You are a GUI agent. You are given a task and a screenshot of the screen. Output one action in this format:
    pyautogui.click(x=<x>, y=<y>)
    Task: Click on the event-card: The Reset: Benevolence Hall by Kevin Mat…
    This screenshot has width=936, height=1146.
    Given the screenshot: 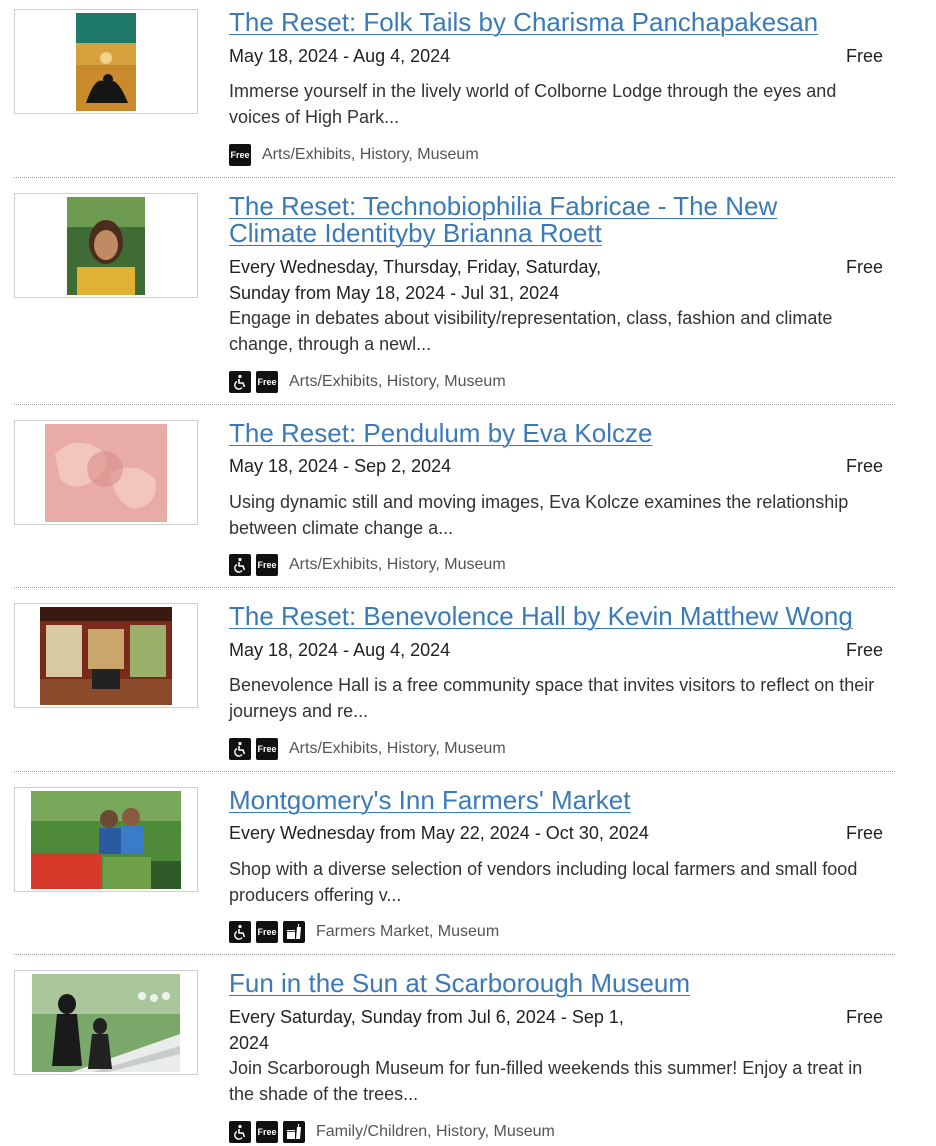 What is the action you would take?
    pyautogui.click(x=454, y=687)
    